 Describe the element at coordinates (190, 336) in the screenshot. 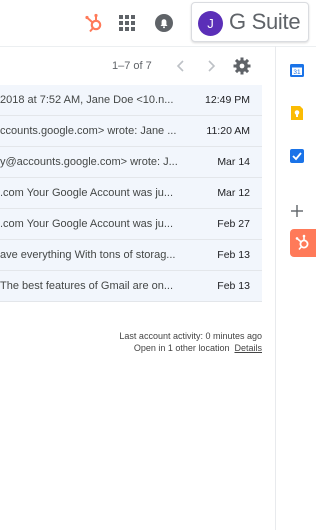

I see `last-activity-text: Last account activity: 0 minutes ago` at that location.